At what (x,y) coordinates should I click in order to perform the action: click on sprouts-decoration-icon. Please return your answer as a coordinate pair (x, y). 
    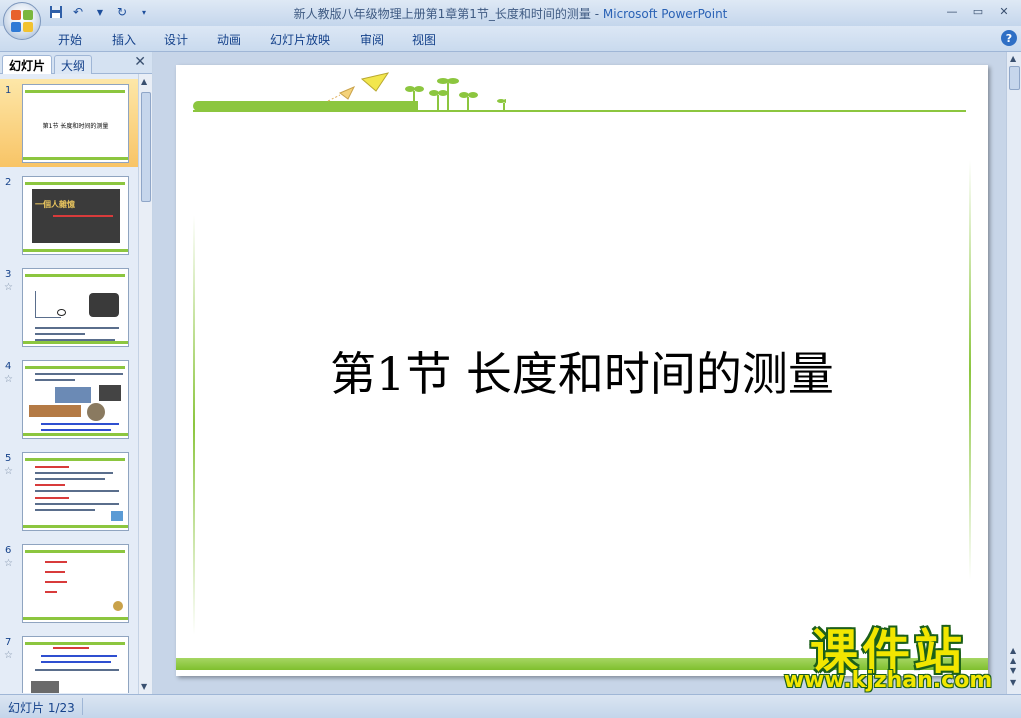
    Looking at the image, I should click on (416, 91).